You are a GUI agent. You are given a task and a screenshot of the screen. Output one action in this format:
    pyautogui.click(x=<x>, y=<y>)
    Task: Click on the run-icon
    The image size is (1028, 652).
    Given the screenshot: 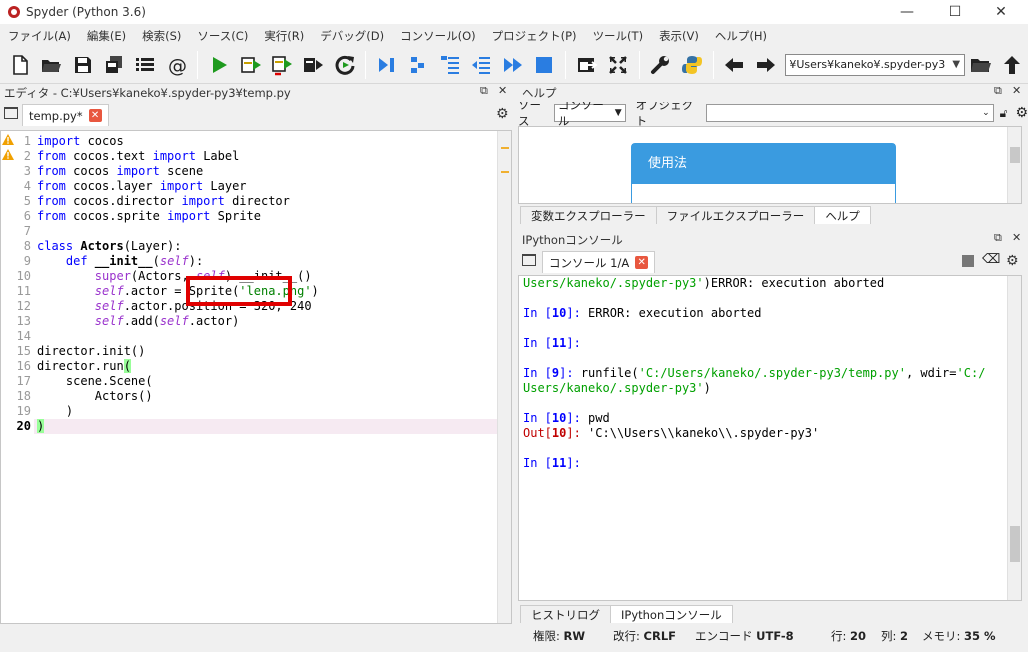 What is the action you would take?
    pyautogui.click(x=218, y=65)
    